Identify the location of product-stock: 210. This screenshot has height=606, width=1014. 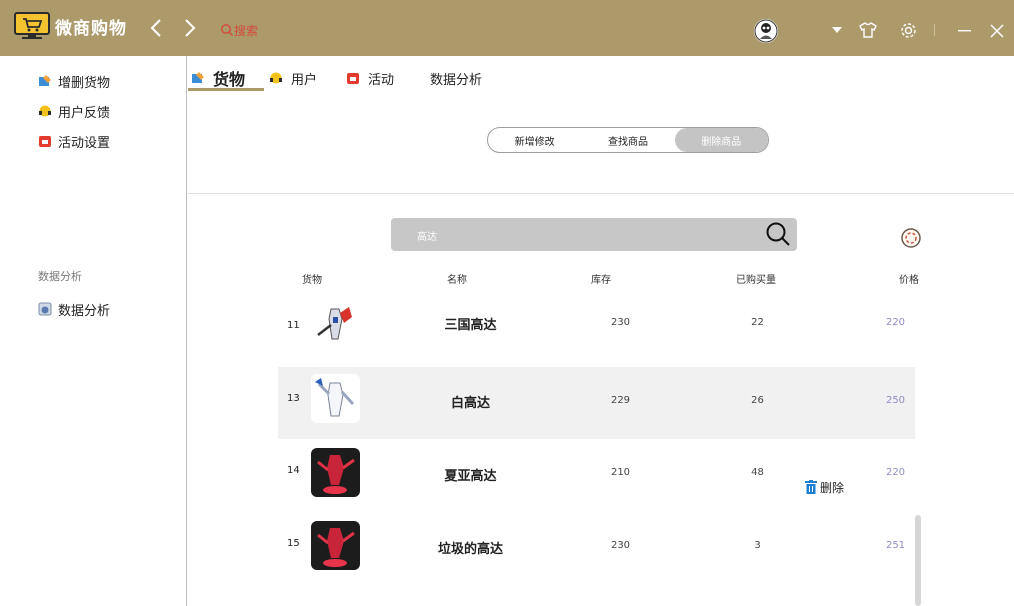
(620, 472).